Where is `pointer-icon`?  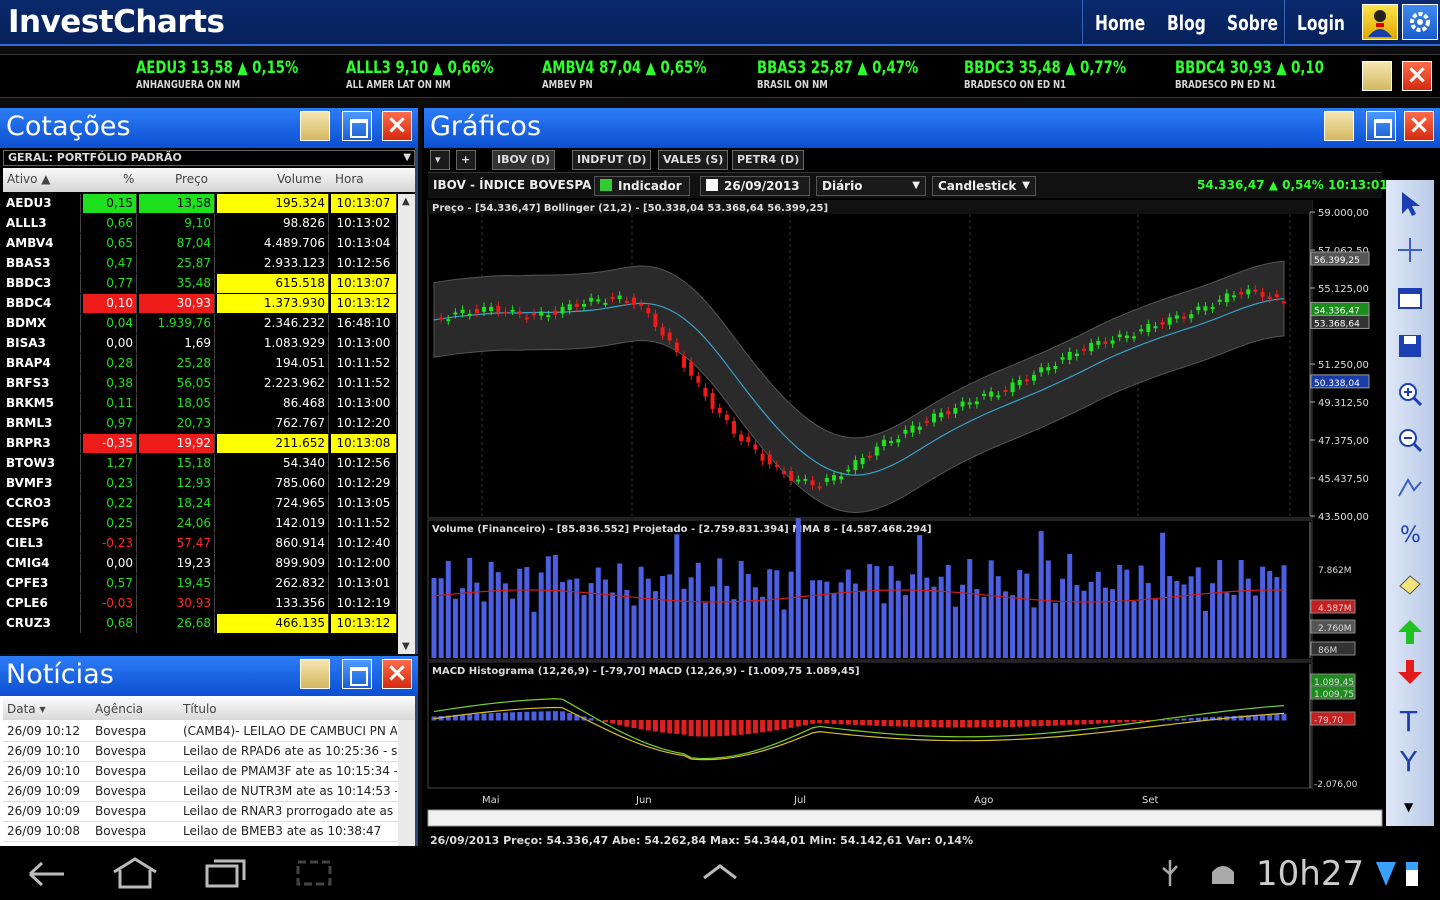
pointer-icon is located at coordinates (1410, 204).